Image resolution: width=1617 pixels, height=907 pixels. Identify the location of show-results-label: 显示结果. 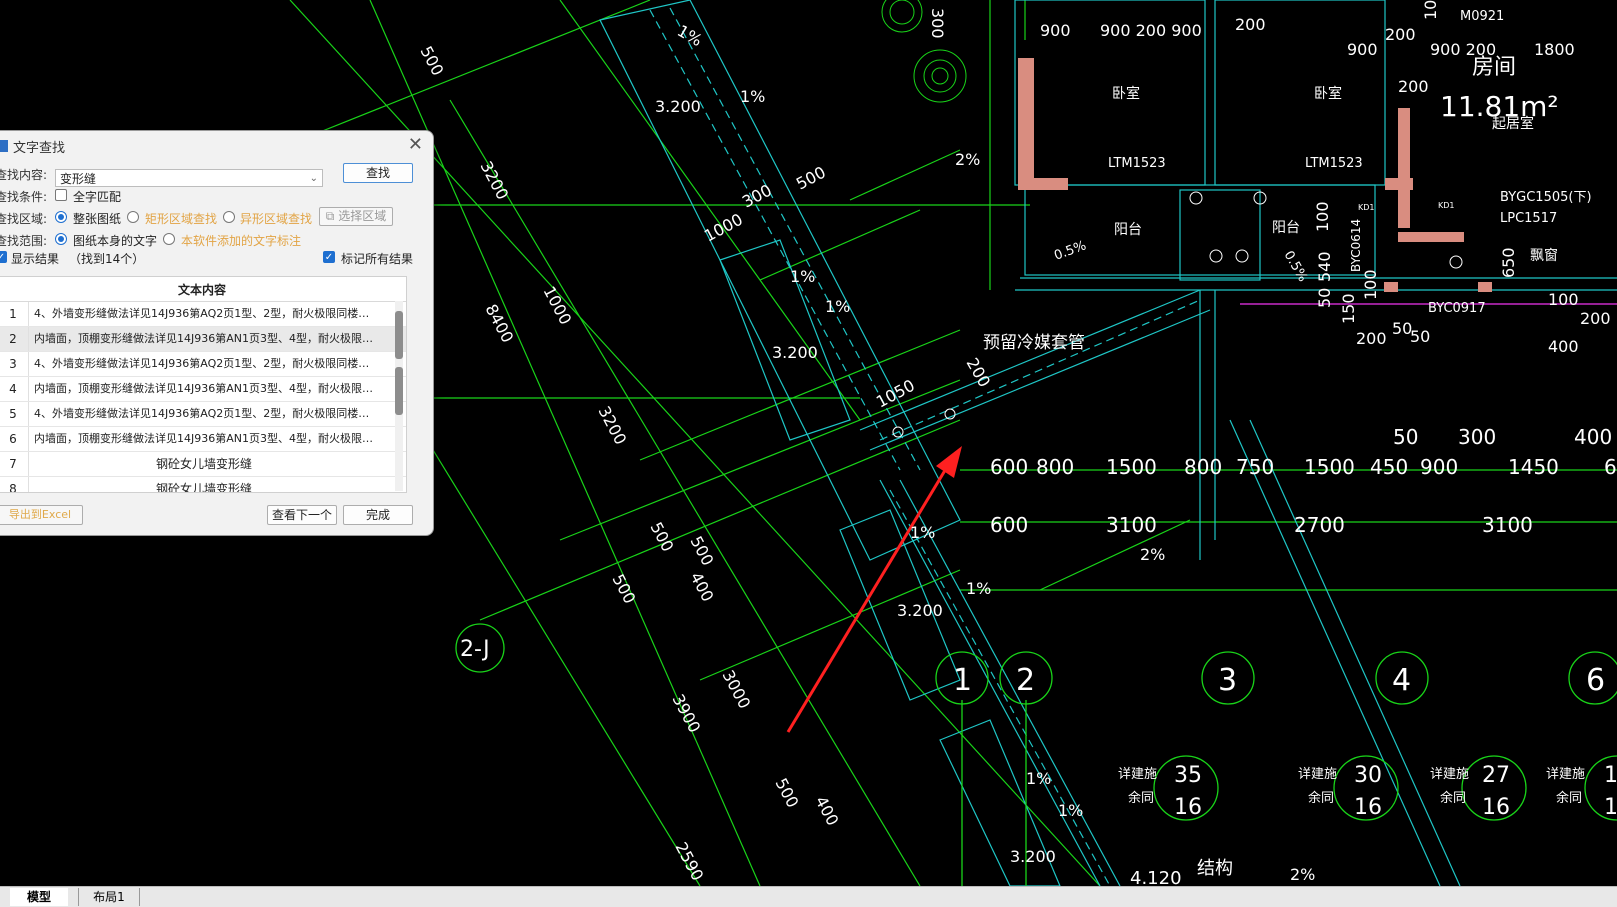
(35, 259).